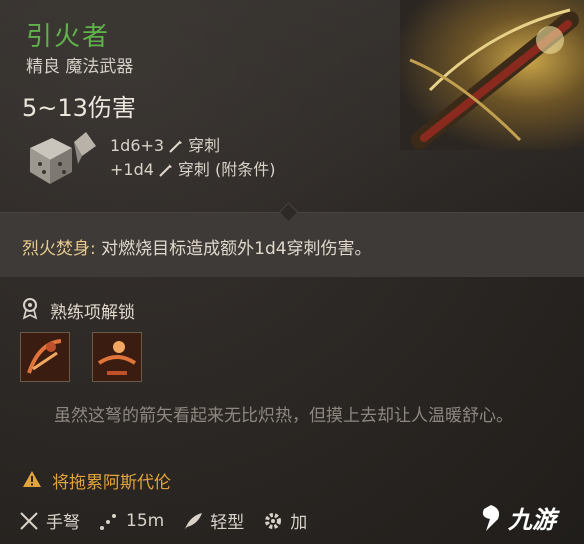 The width and height of the screenshot is (584, 544). Describe the element at coordinates (233, 249) in the screenshot. I see `passive-description: 对燃烧目标造成额外1d4穿刺伤害。` at that location.